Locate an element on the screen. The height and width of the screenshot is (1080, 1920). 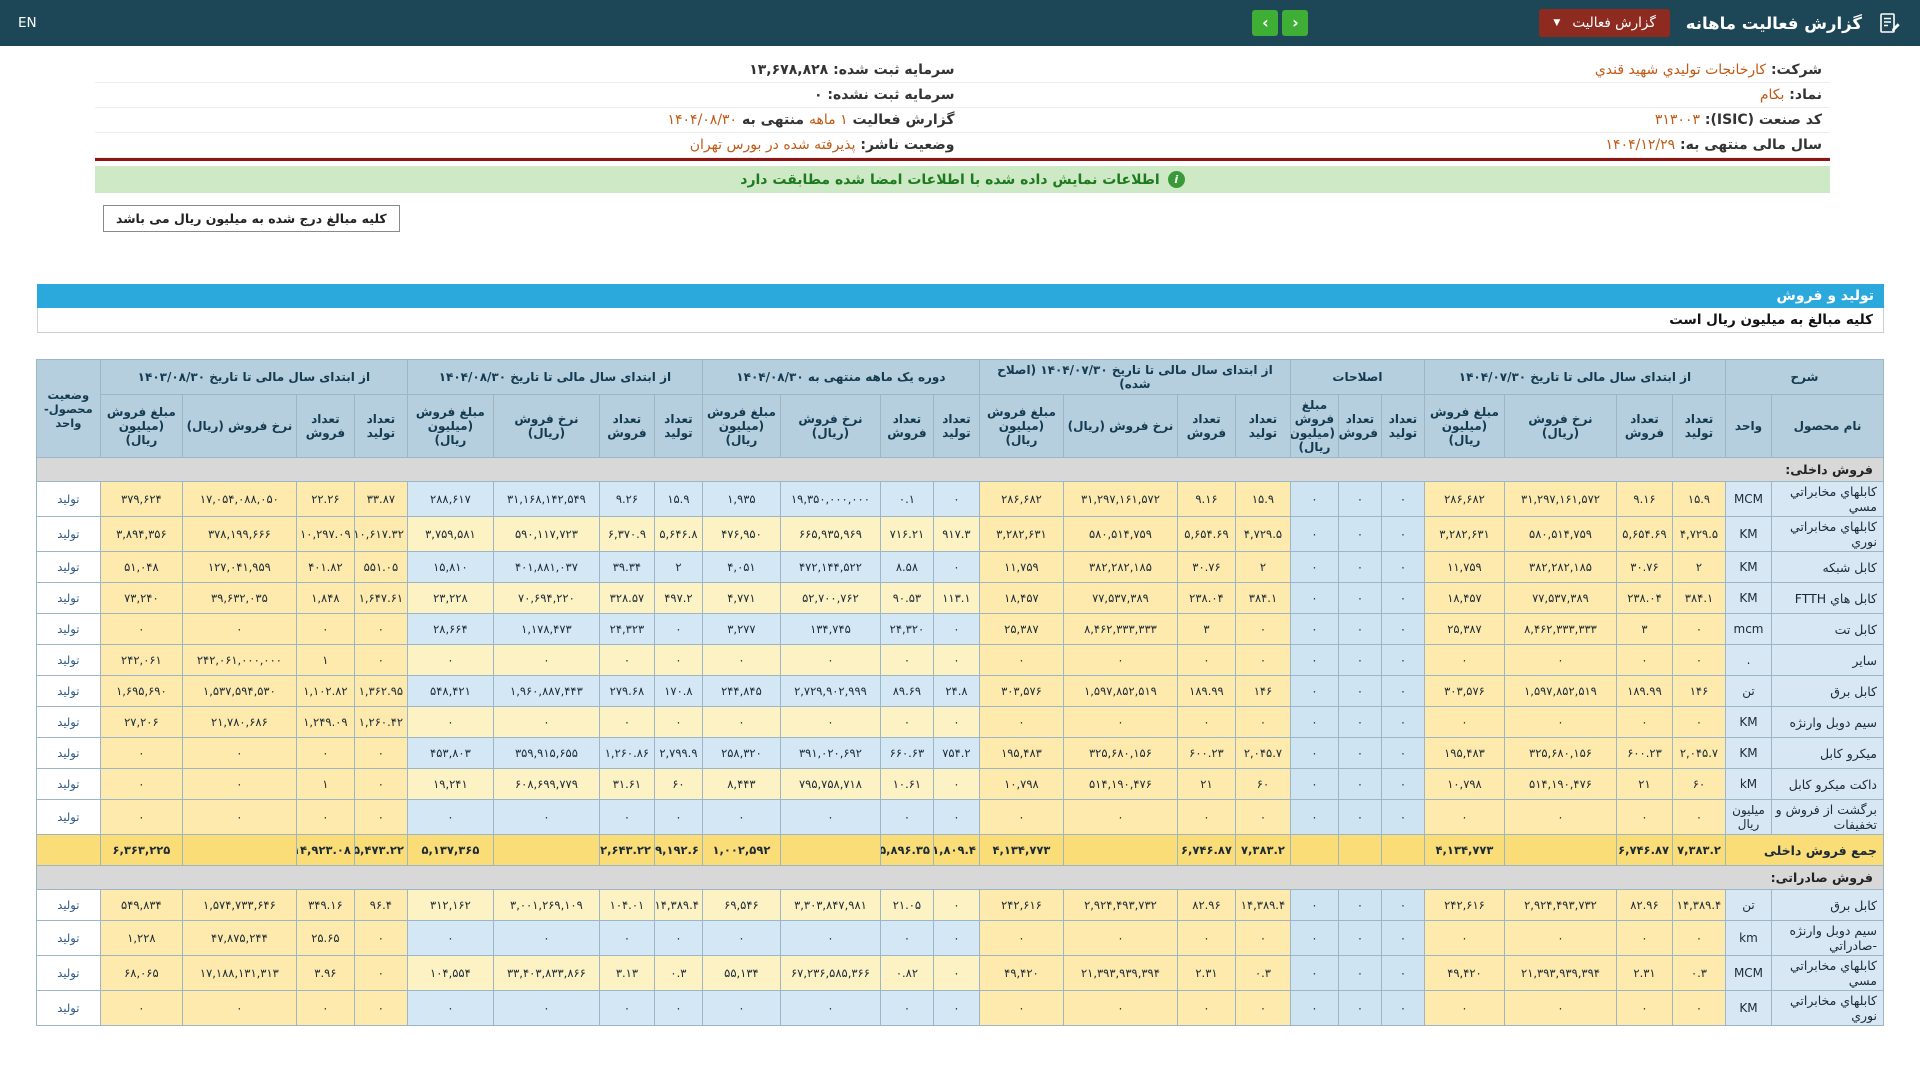
report-navigation: ‹ › is located at coordinates (1280, 23).